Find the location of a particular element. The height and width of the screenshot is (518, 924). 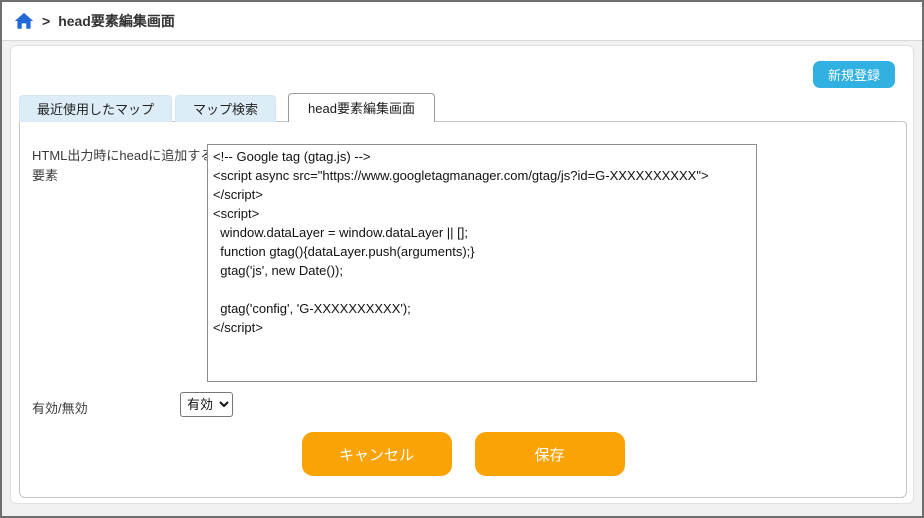

action-row: キャンセル 保存 is located at coordinates (463, 454).